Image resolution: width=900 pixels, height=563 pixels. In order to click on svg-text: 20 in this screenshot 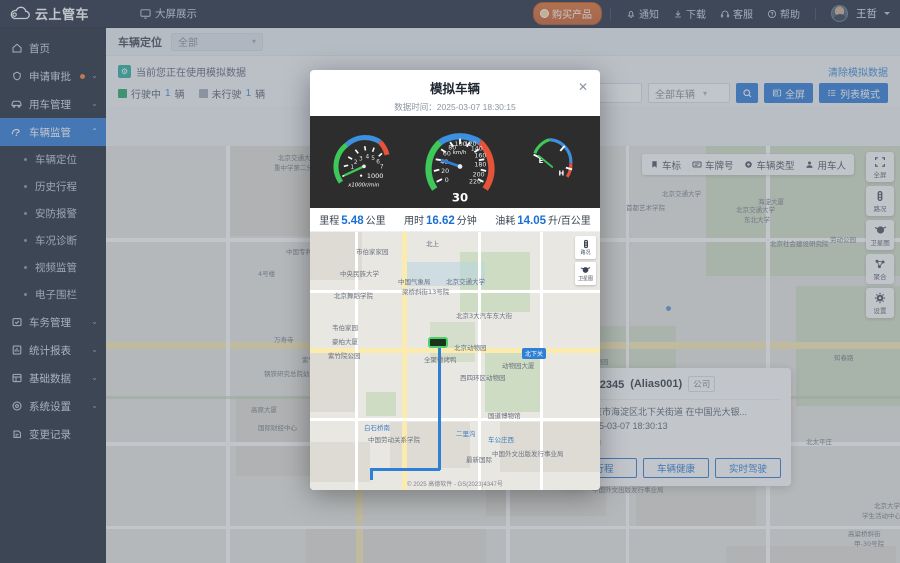, I will do `click(445, 171)`.